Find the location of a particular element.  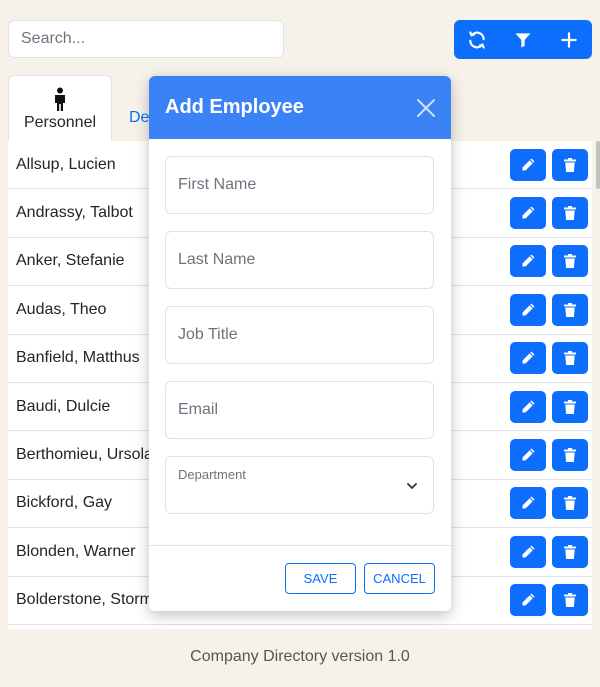

employee-name: Bolderstone, Storm is located at coordinates (84, 600).